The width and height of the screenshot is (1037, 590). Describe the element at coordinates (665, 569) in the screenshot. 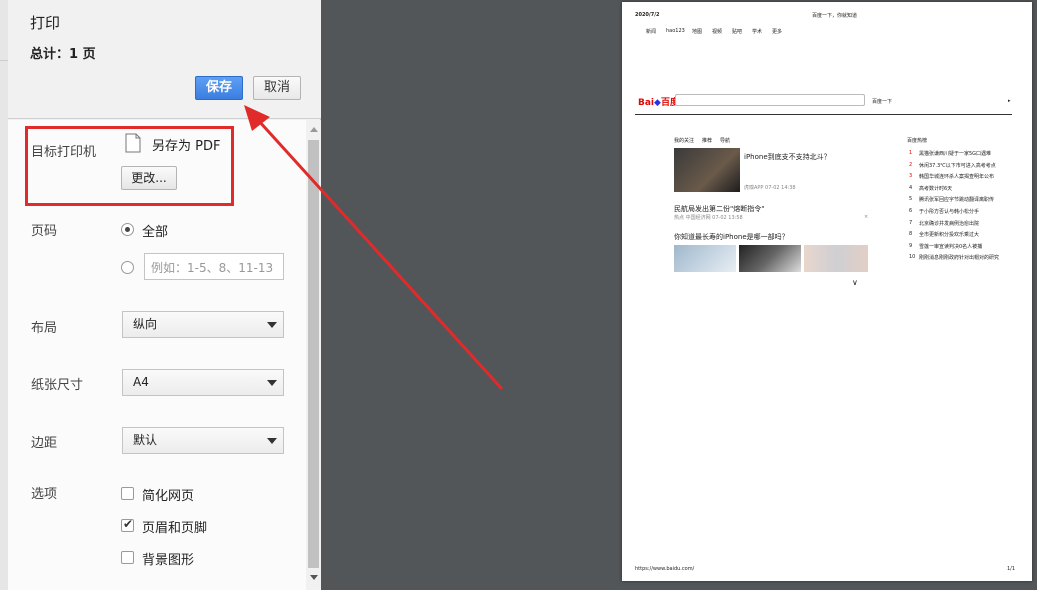

I see `preview-footer-url: https://www.baidu.com/` at that location.